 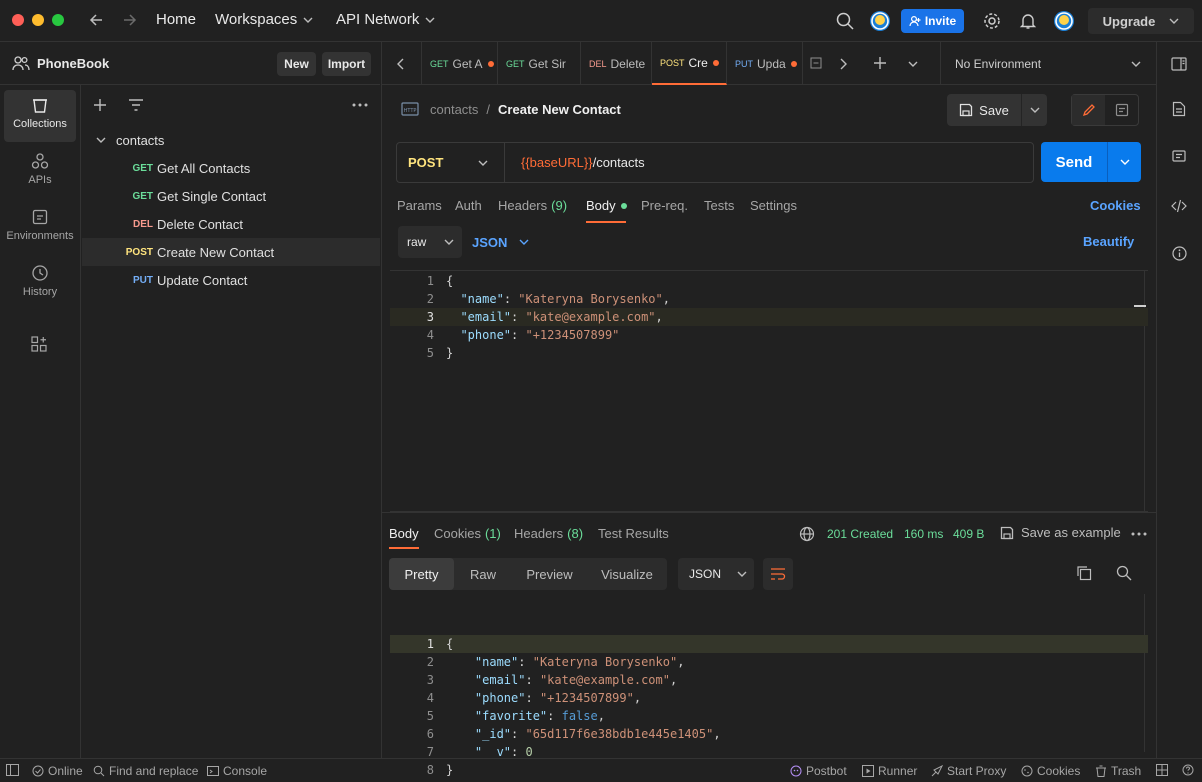 I want to click on configure-sidebar-icon, so click(x=39, y=344).